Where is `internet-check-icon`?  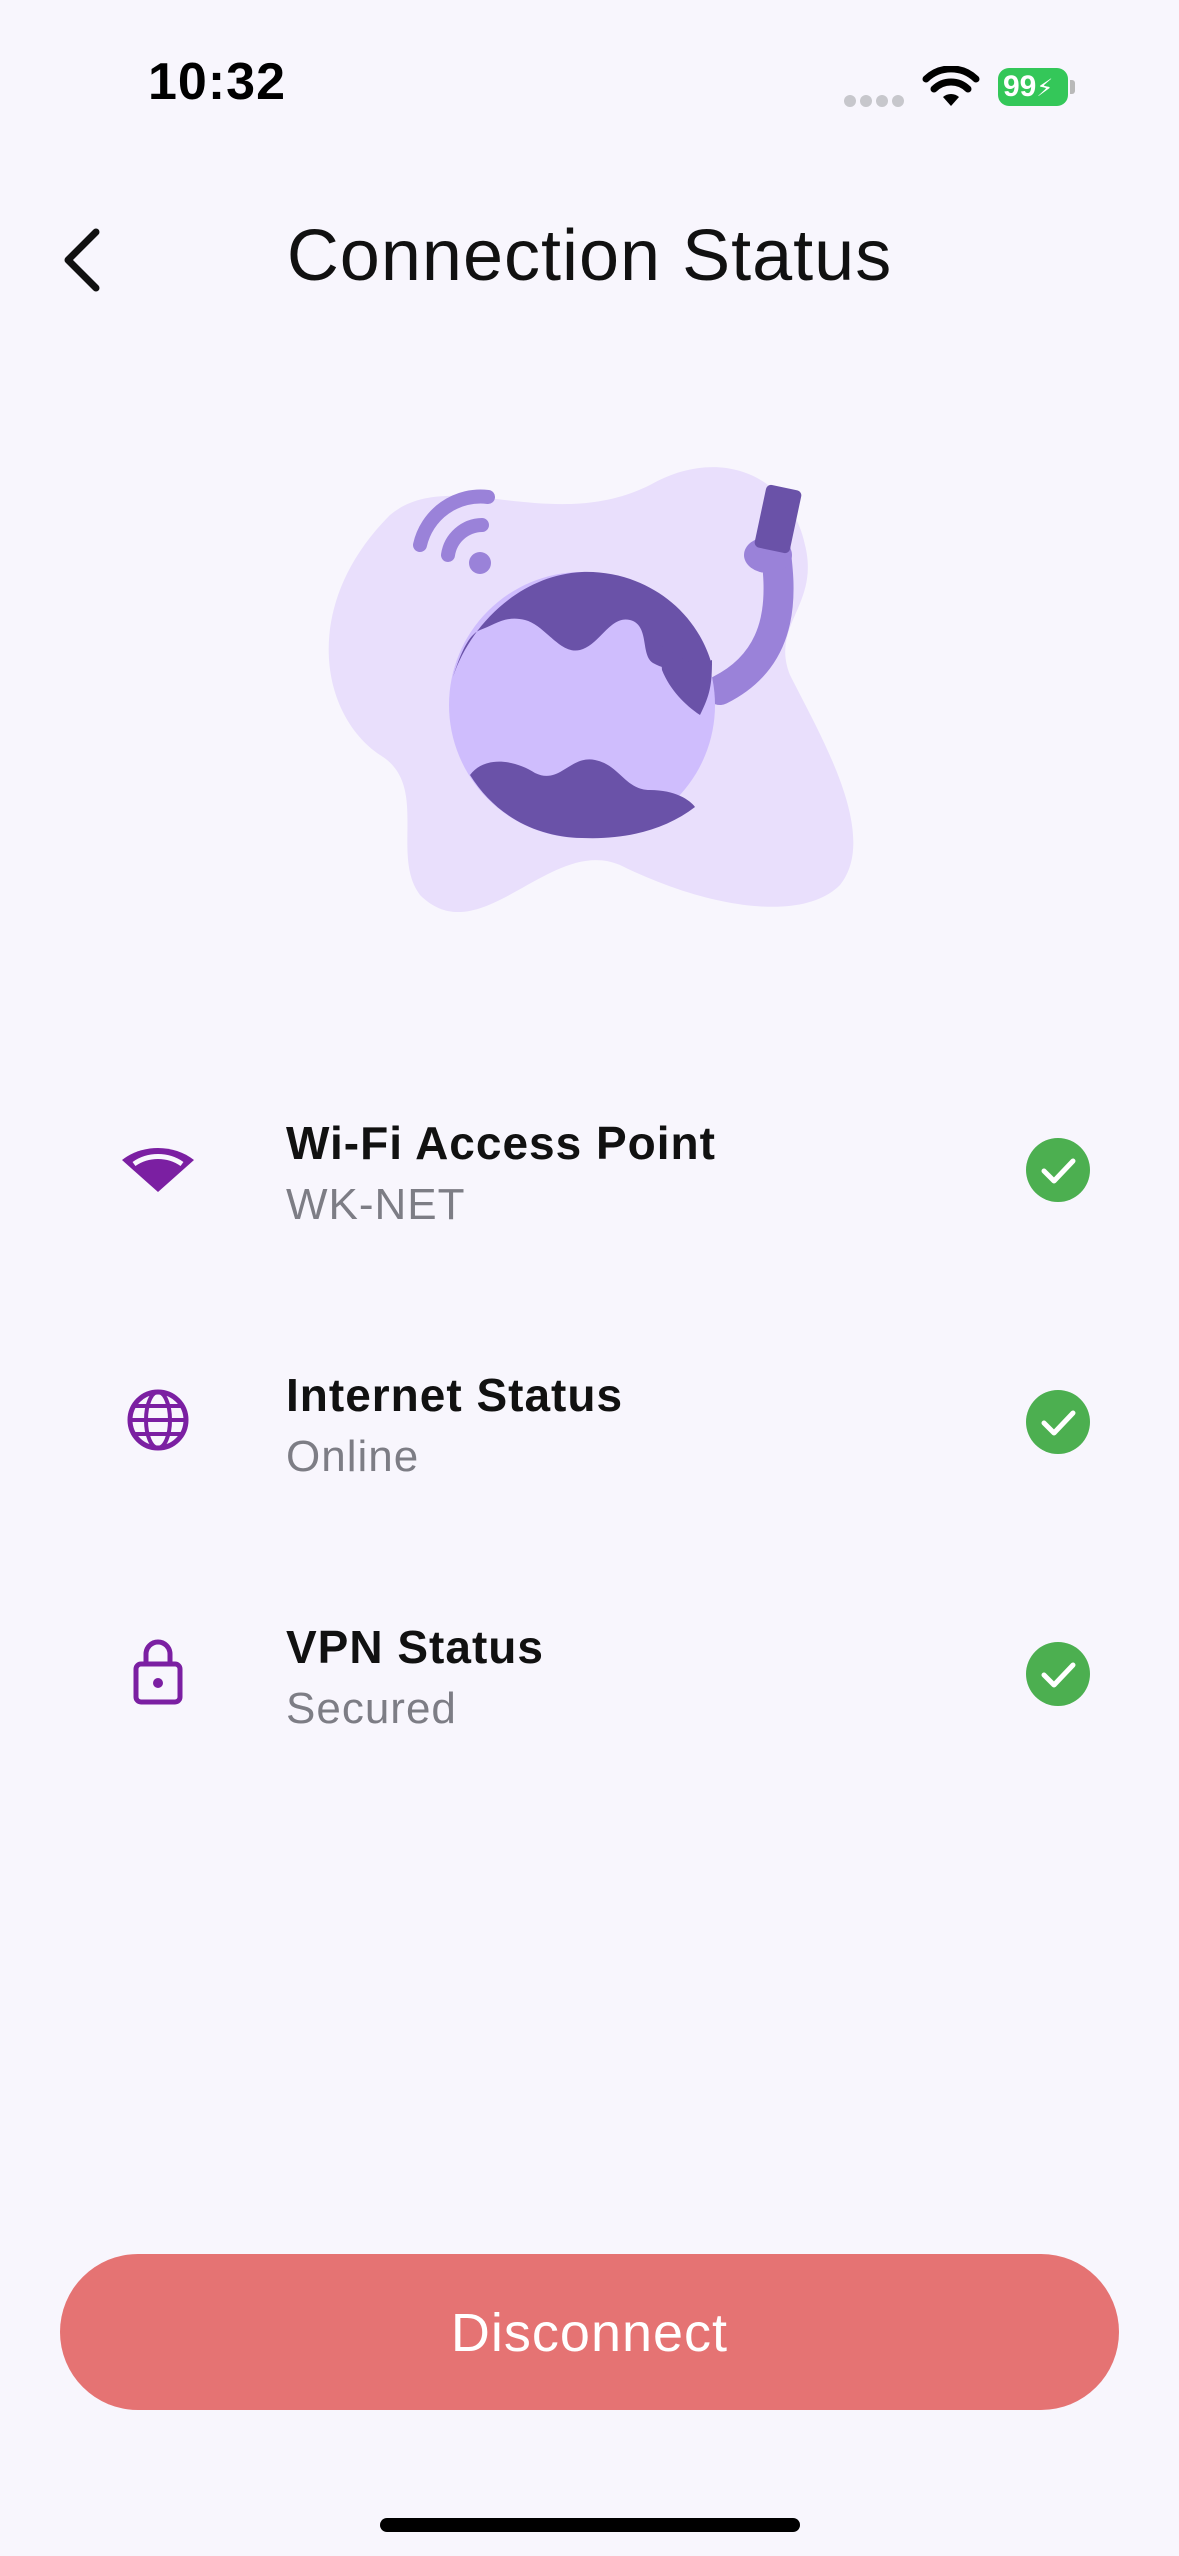 internet-check-icon is located at coordinates (1058, 1422).